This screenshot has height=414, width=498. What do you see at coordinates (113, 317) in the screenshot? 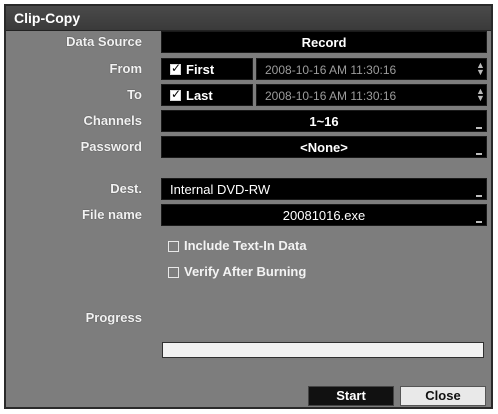
I see `progress-label: Progress` at bounding box center [113, 317].